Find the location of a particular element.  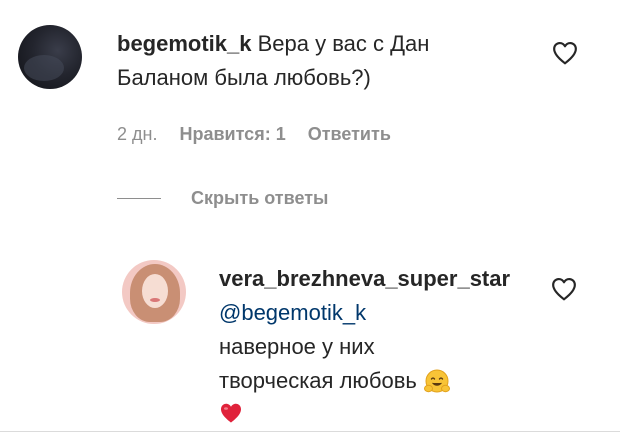

reply-username: vera_brezhneva_super_star is located at coordinates (364, 278).